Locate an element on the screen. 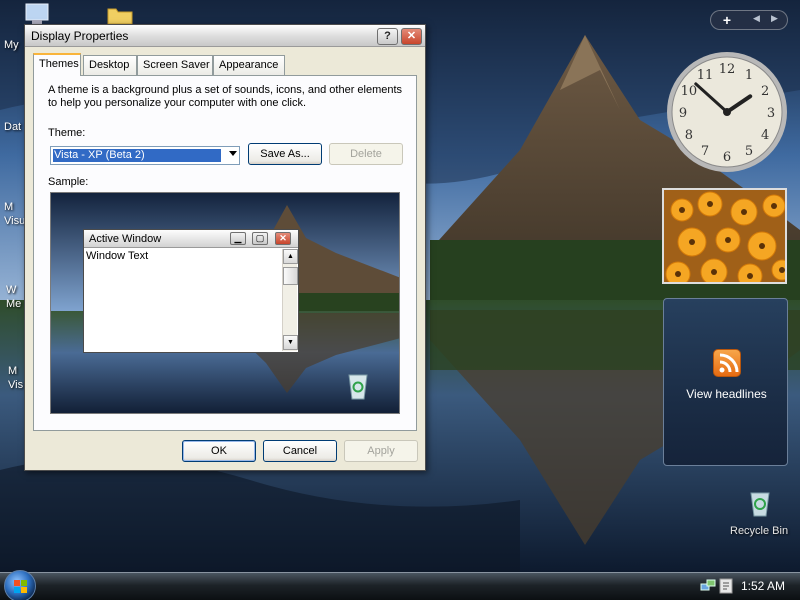  volume-icon is located at coordinates (726, 586).